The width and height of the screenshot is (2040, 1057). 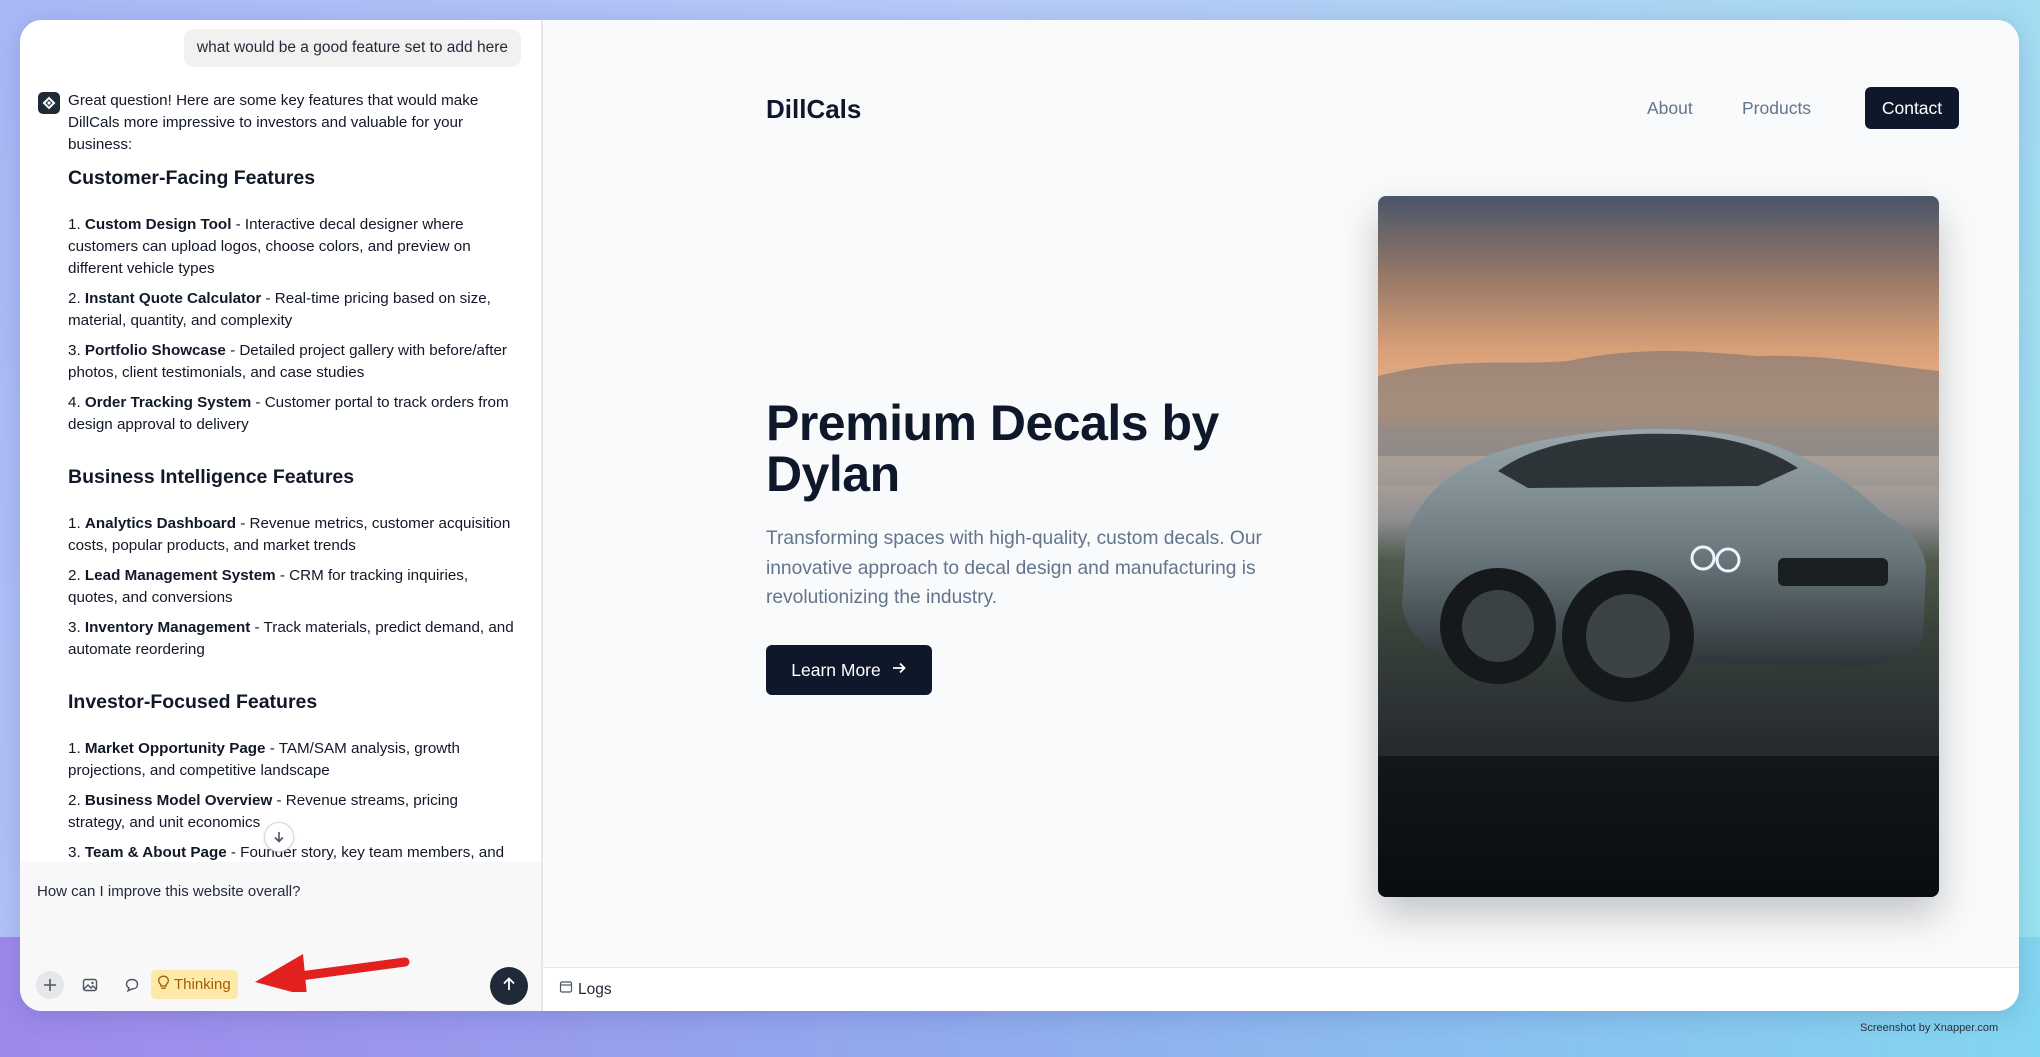 What do you see at coordinates (1670, 108) in the screenshot?
I see `nav-link-about: About` at bounding box center [1670, 108].